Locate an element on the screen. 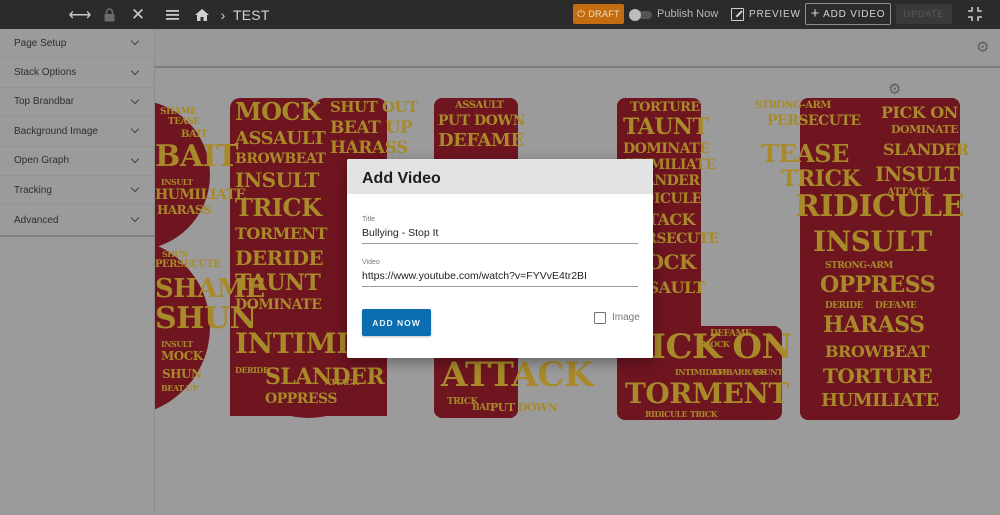 The height and width of the screenshot is (515, 1000). external-edit-icon is located at coordinates (737, 14).